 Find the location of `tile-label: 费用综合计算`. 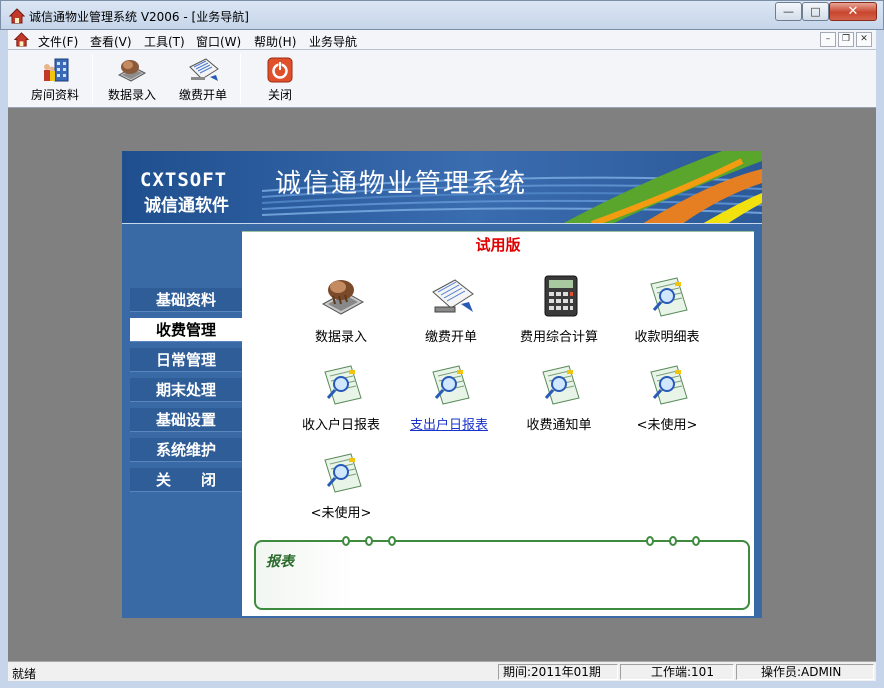

tile-label: 费用综合计算 is located at coordinates (558, 337).